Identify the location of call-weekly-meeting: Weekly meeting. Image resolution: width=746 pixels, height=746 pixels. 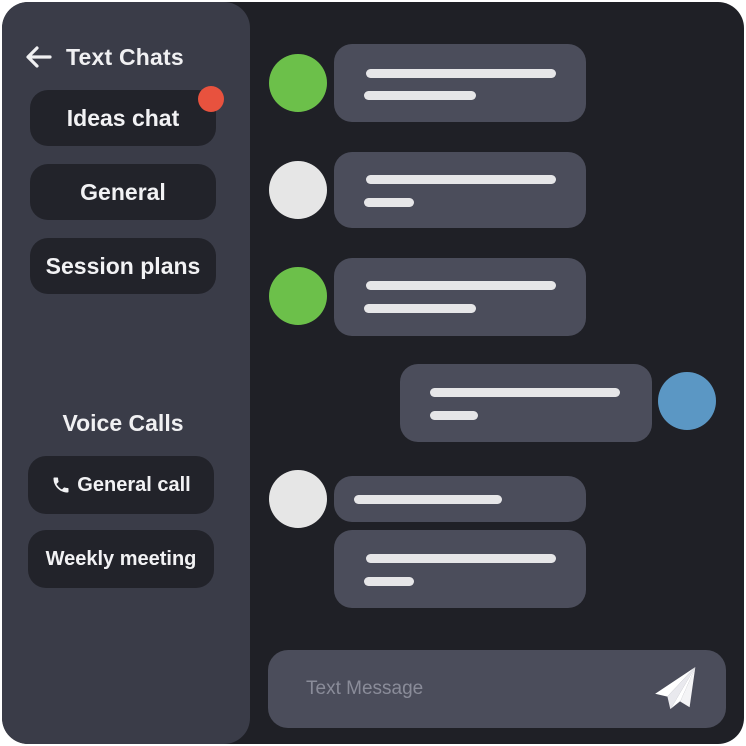
(121, 559).